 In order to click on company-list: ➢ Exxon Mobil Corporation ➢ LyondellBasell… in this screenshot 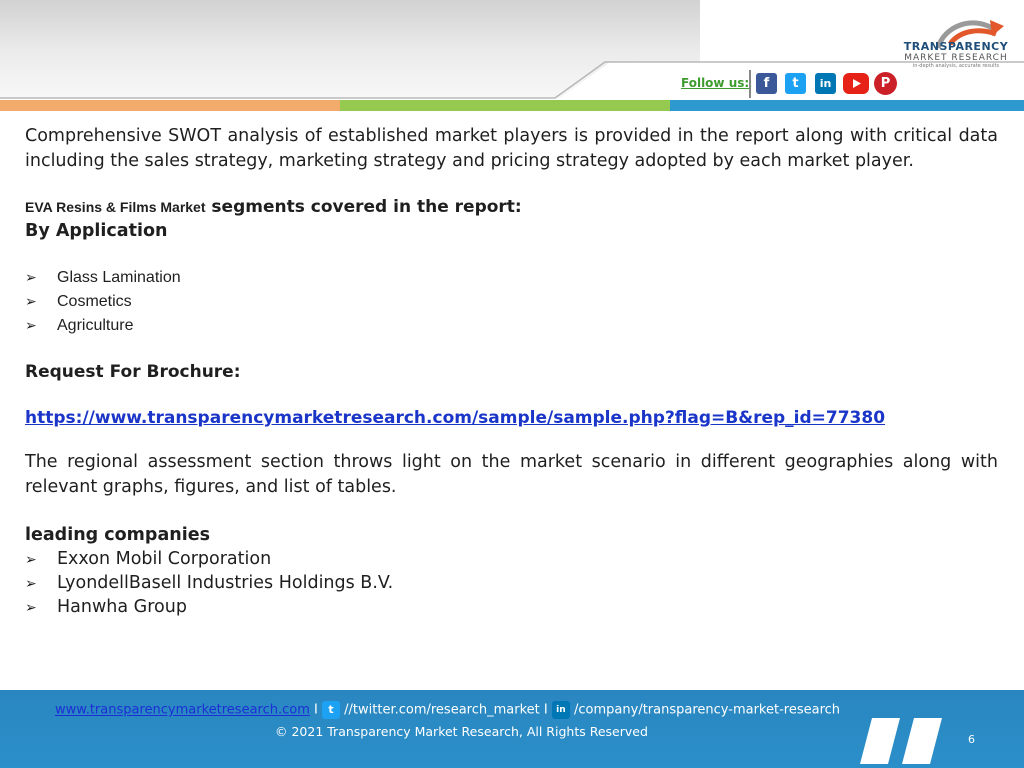, I will do `click(511, 583)`.